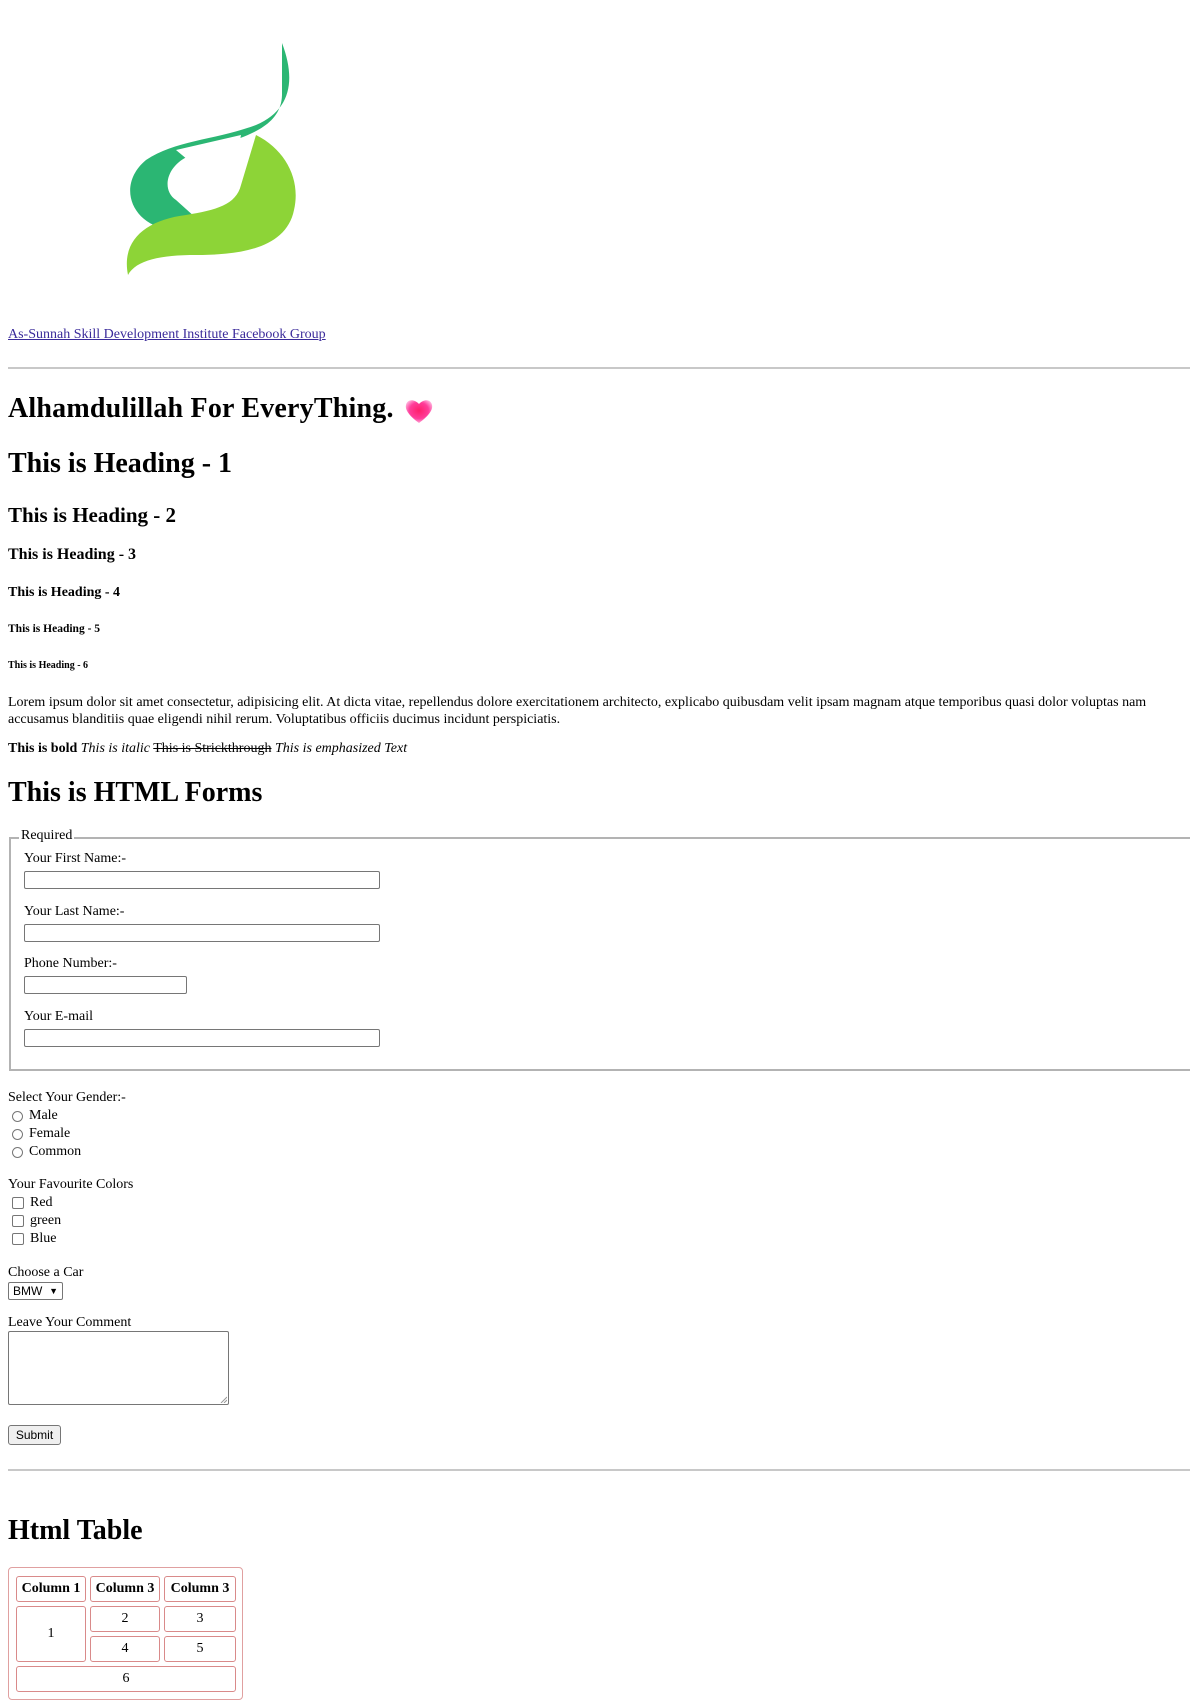 Image resolution: width=1190 pixels, height=1704 pixels. What do you see at coordinates (74, 911) in the screenshot?
I see `last-name-label: Your Last Name:-` at bounding box center [74, 911].